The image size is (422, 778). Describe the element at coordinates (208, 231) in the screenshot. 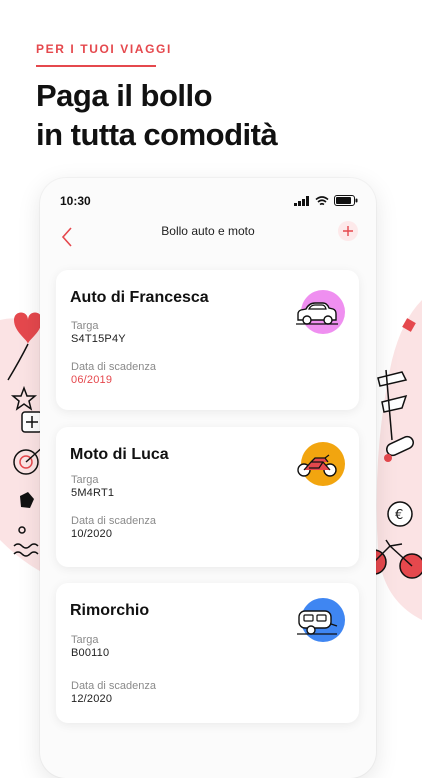

I see `page-title: Bollo auto e moto` at that location.